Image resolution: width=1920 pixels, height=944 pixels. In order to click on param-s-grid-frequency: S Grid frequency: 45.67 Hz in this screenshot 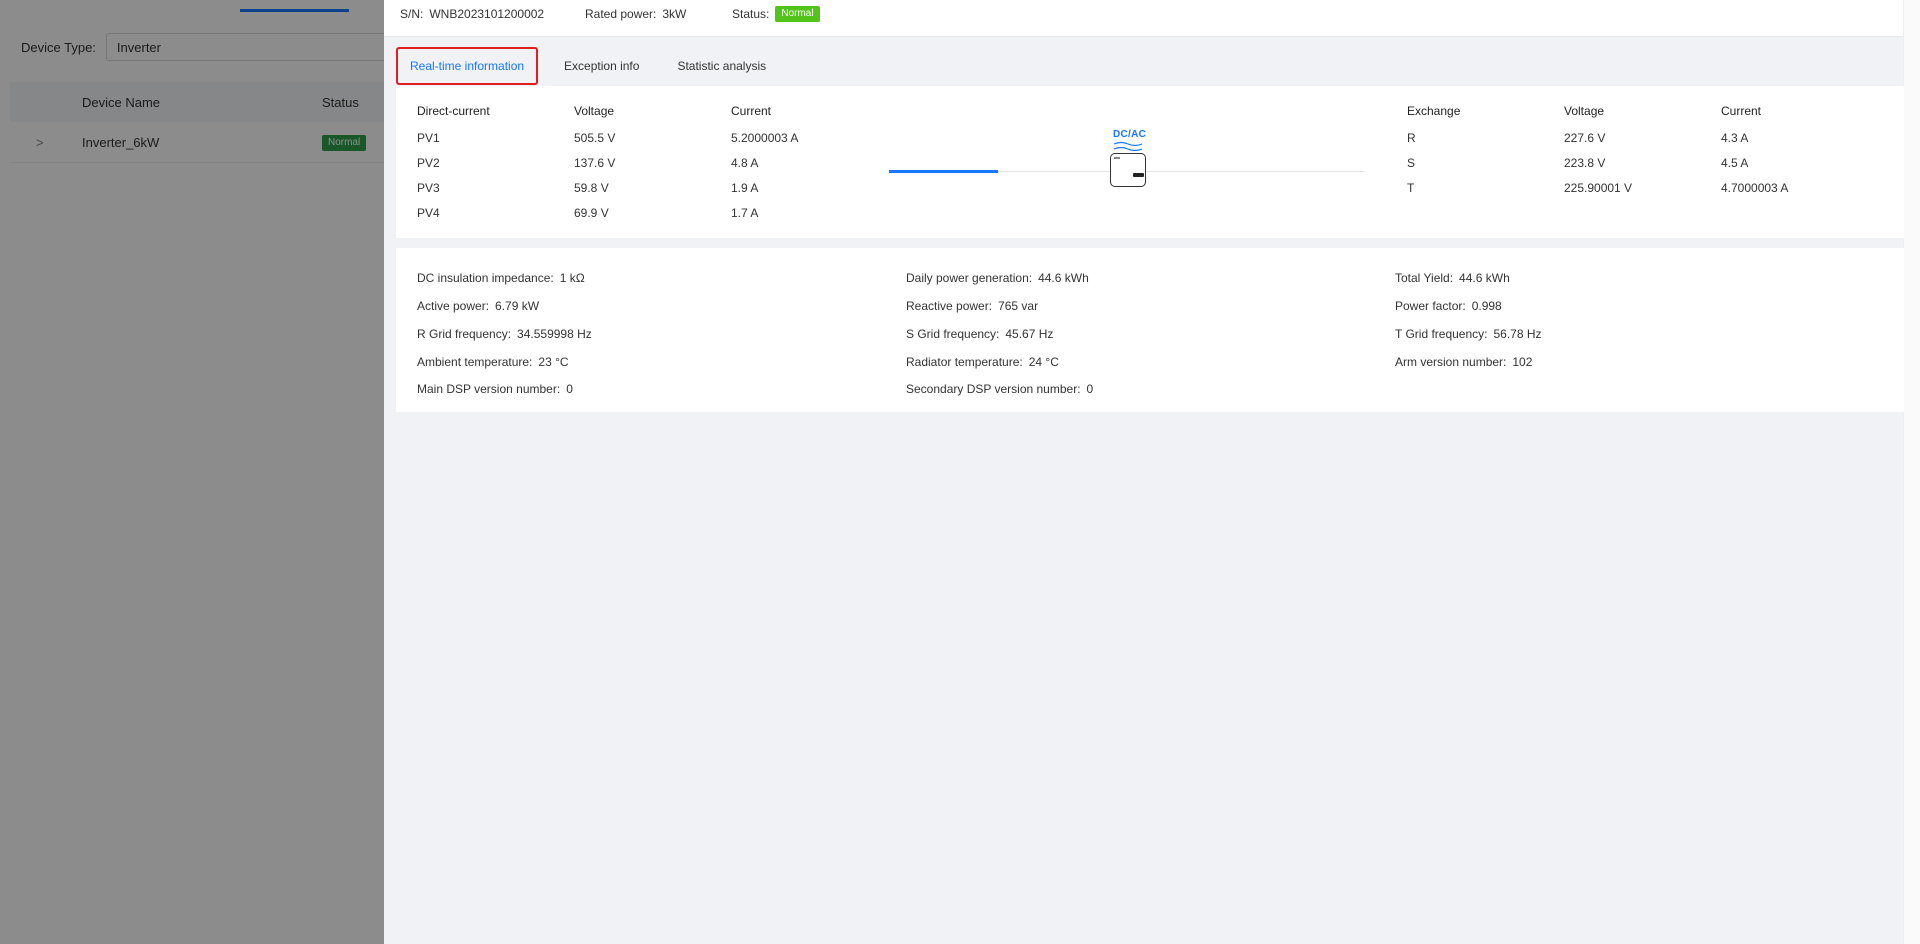, I will do `click(980, 334)`.